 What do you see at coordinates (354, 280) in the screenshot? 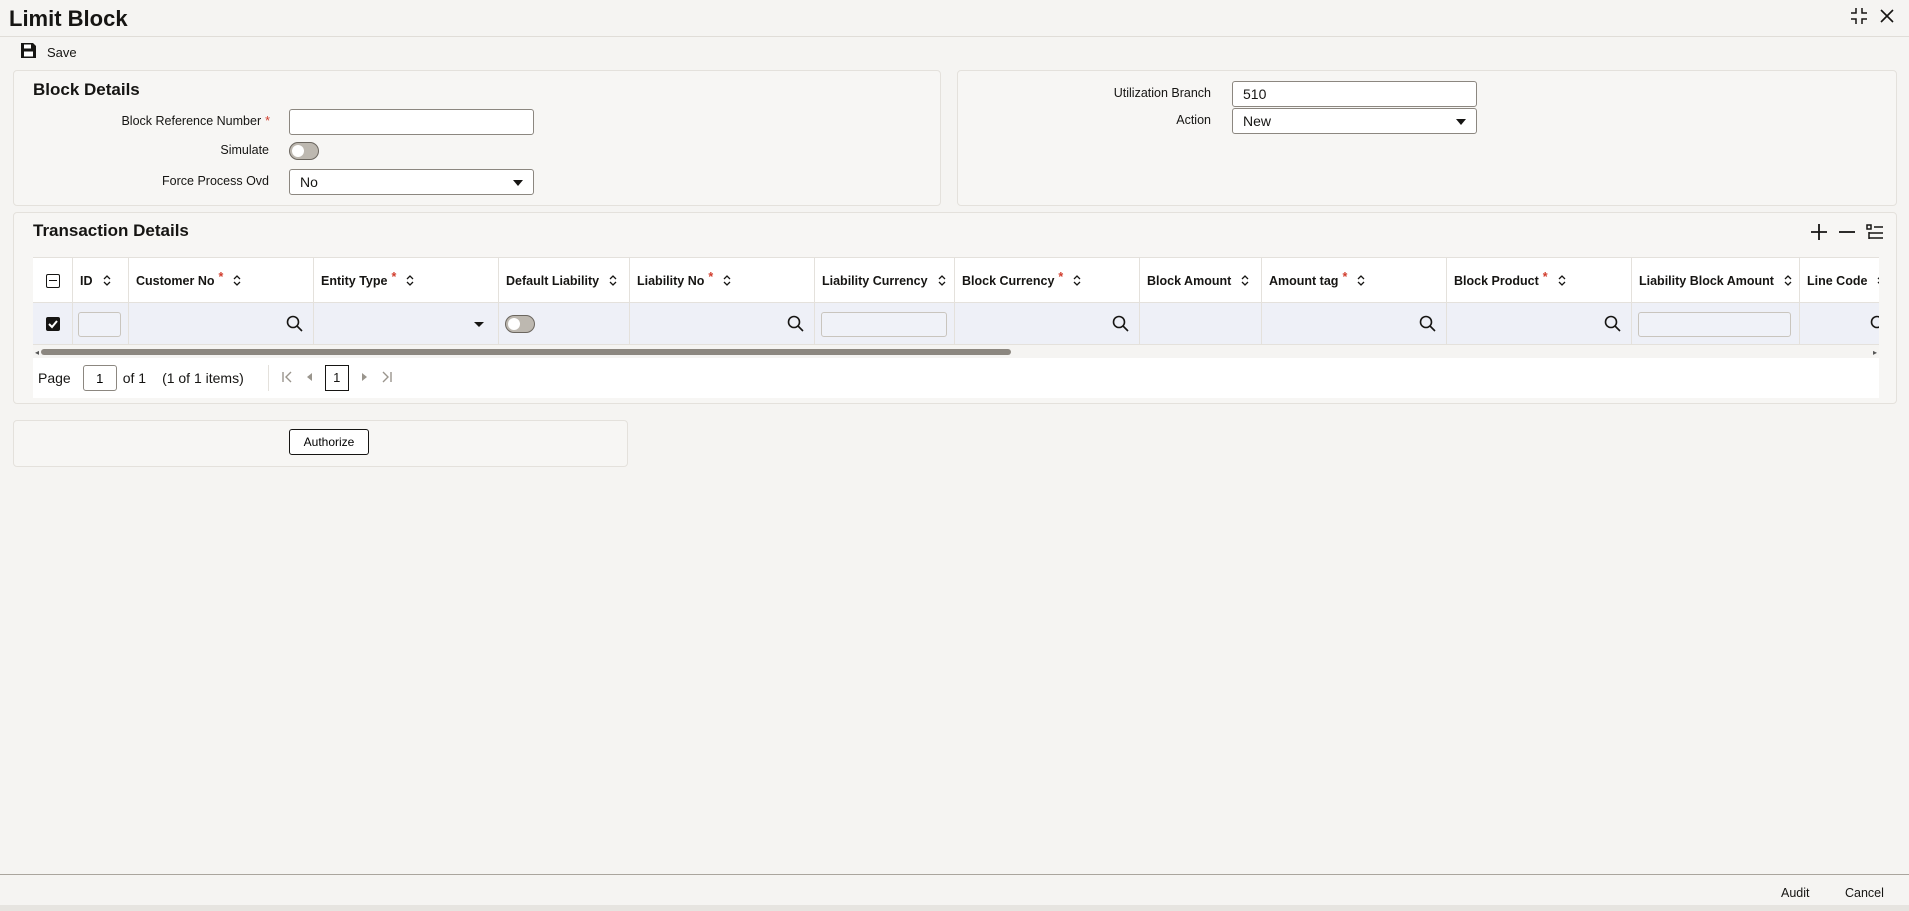
I see `column-label: Entity Type` at bounding box center [354, 280].